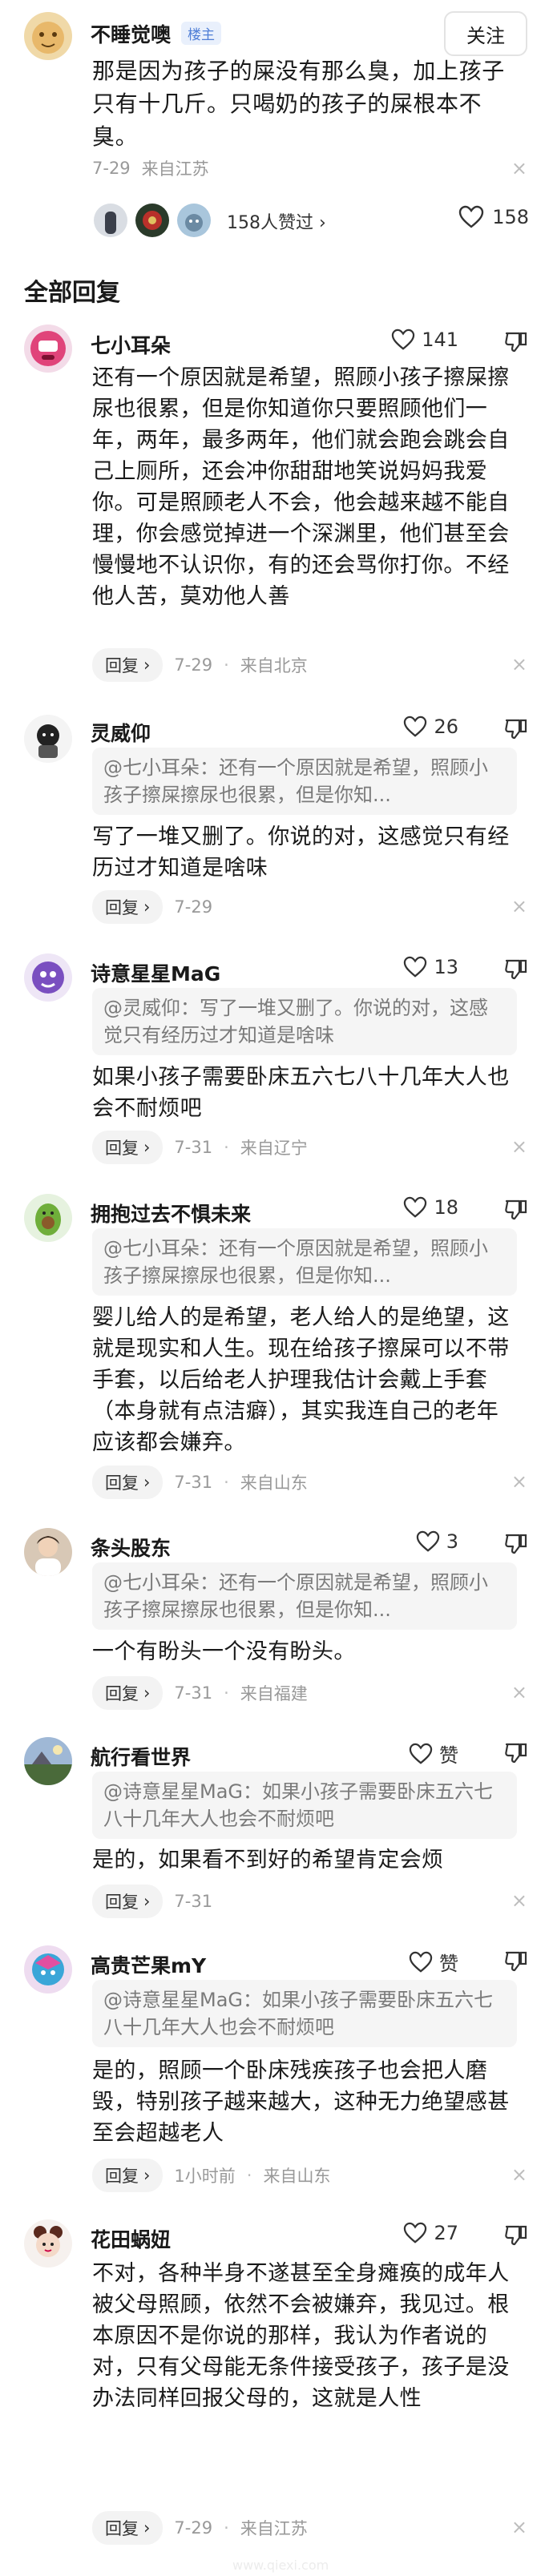 The width and height of the screenshot is (553, 2576). What do you see at coordinates (175, 169) in the screenshot?
I see `op-location: 来自江苏` at bounding box center [175, 169].